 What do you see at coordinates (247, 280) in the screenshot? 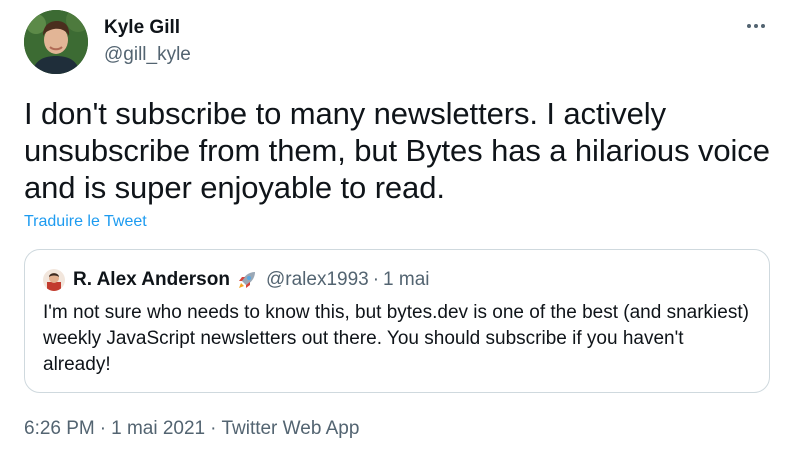
I see `rocket-icon` at bounding box center [247, 280].